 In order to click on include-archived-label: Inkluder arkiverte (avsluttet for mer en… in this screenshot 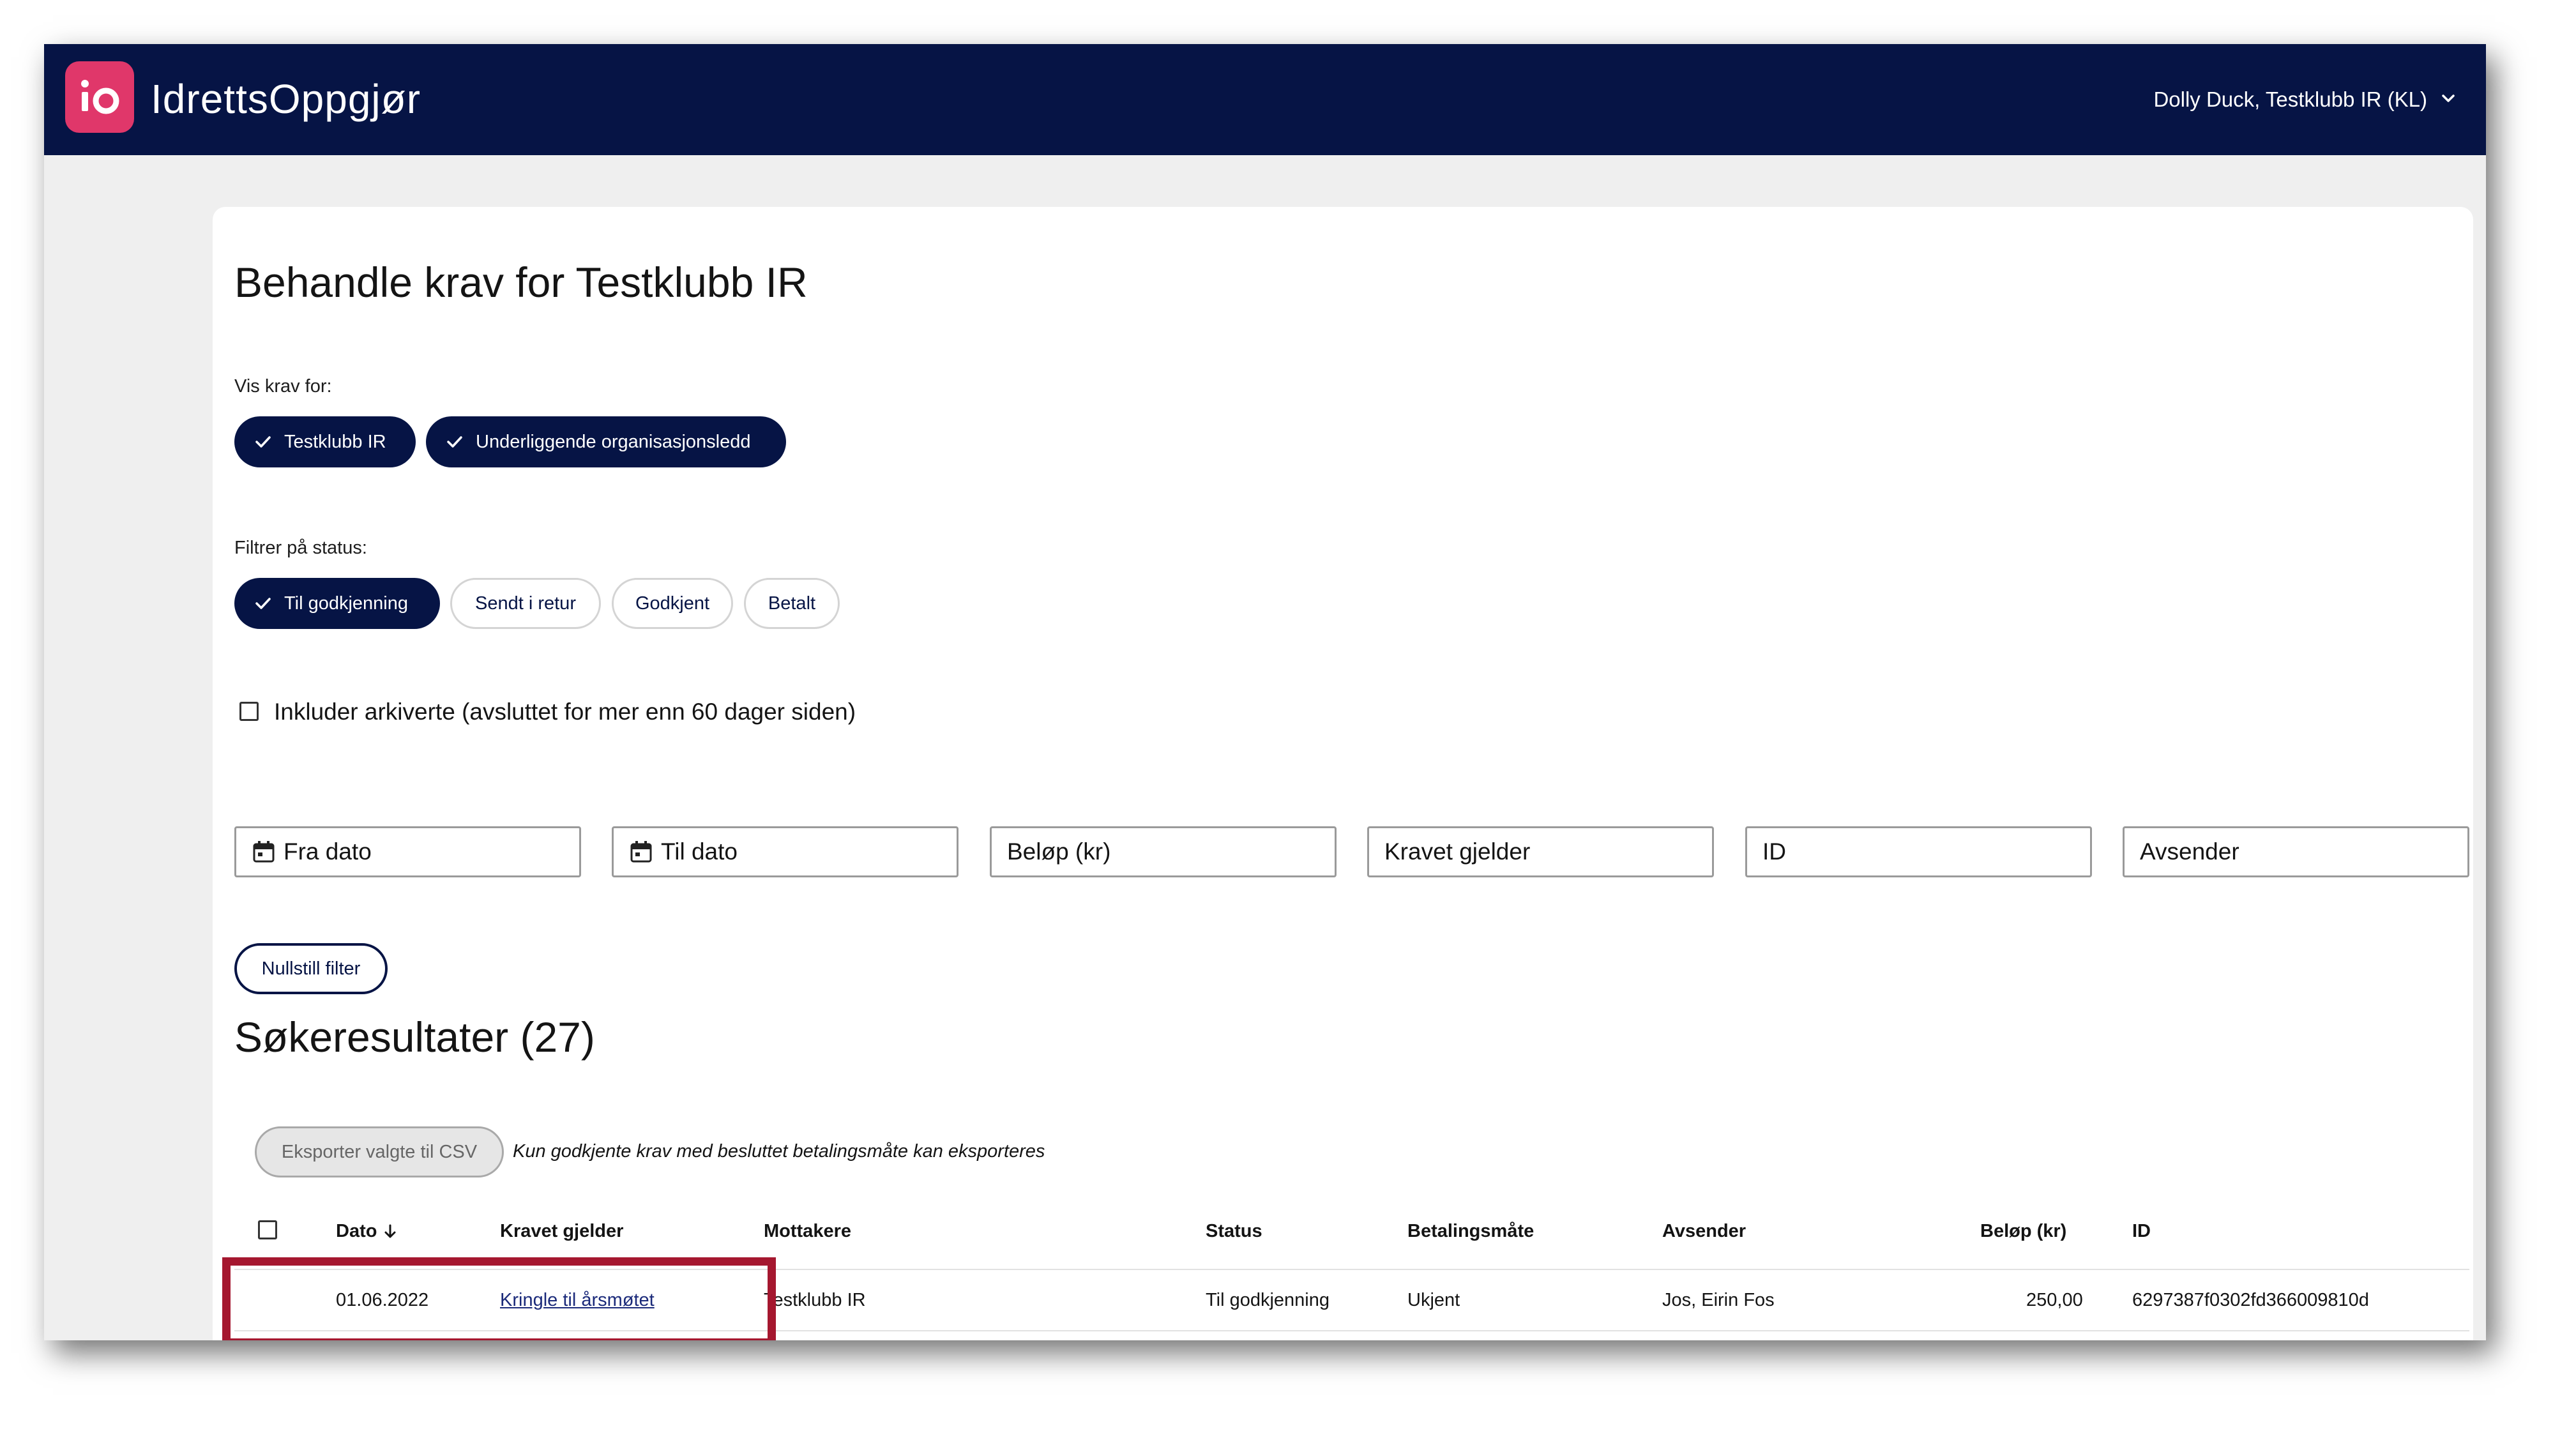, I will do `click(565, 712)`.